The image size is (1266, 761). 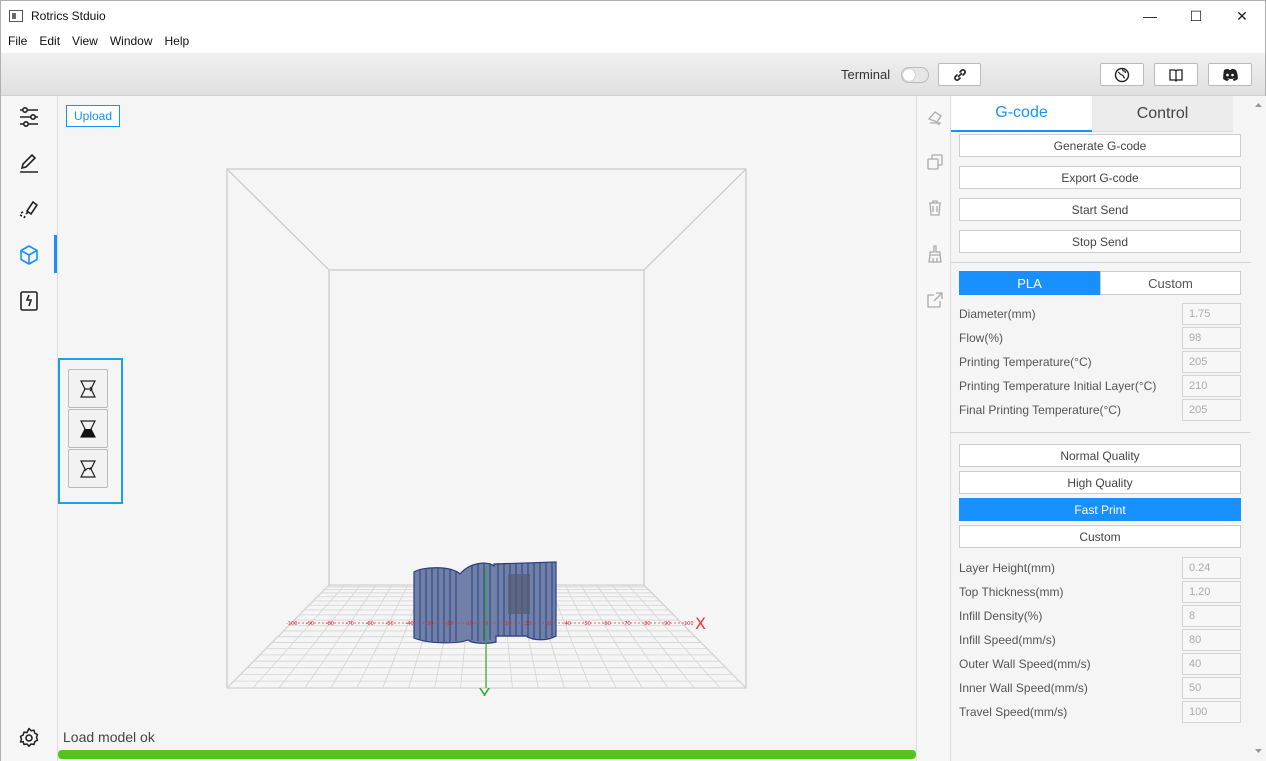 I want to click on ruler-tick-label: -50, so click(x=390, y=624).